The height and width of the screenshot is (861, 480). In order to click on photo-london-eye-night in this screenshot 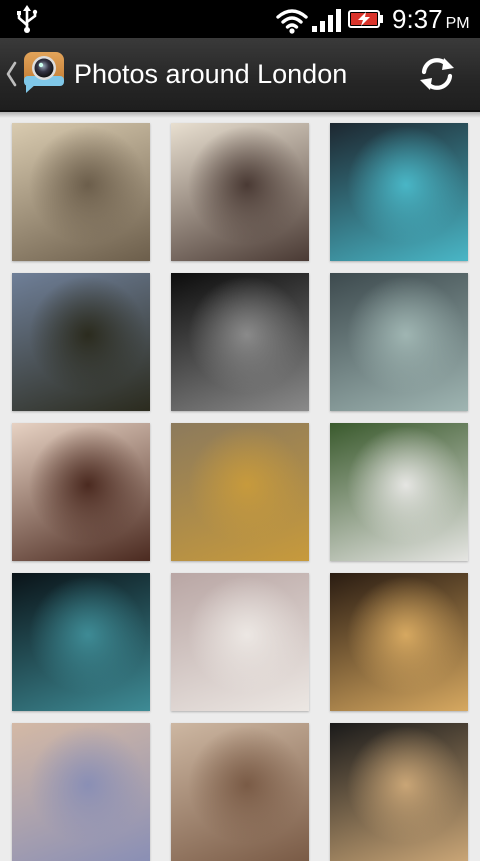, I will do `click(240, 342)`.